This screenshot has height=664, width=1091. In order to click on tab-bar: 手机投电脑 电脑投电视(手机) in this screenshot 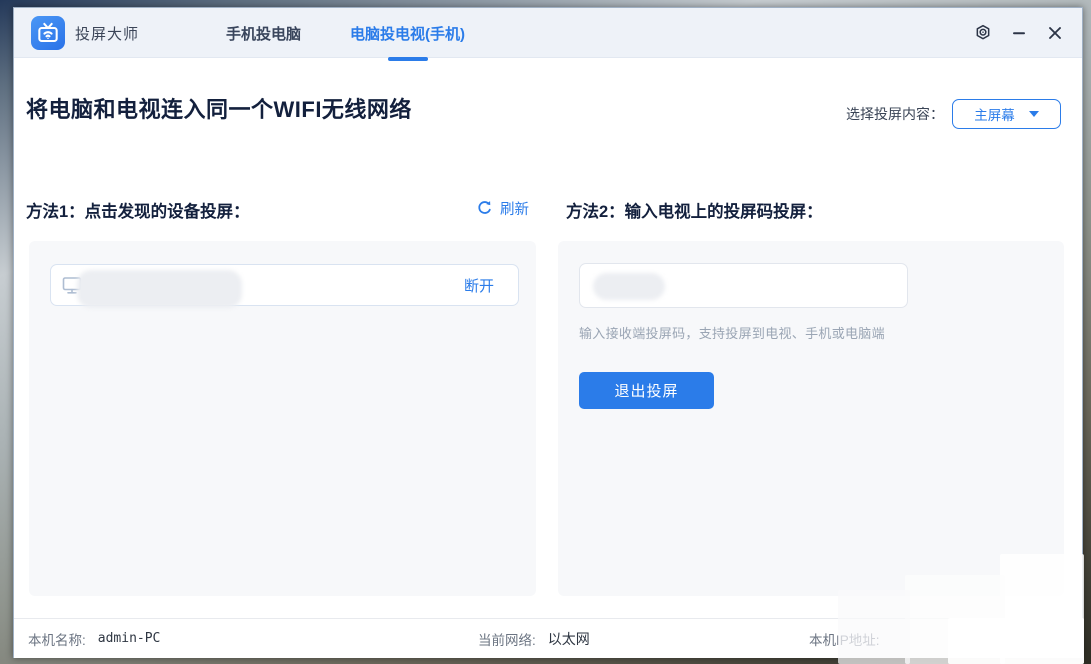, I will do `click(346, 34)`.